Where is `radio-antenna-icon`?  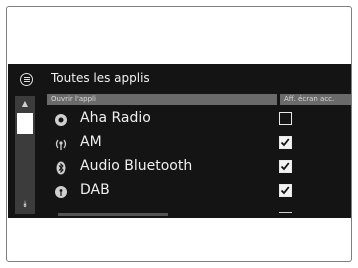
radio-antenna-icon is located at coordinates (61, 143).